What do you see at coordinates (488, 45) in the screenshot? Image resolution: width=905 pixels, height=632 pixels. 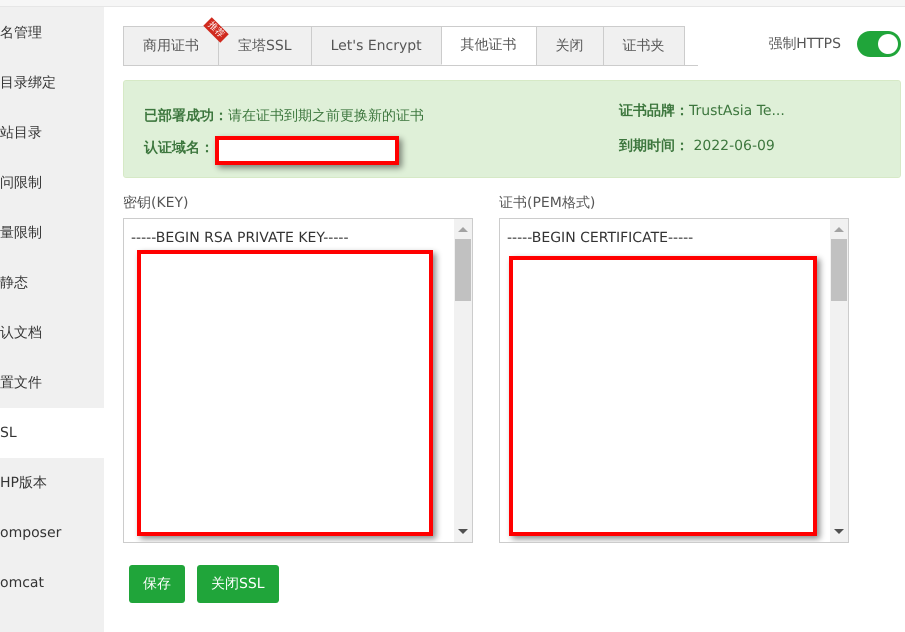 I see `tab: 其他证书` at bounding box center [488, 45].